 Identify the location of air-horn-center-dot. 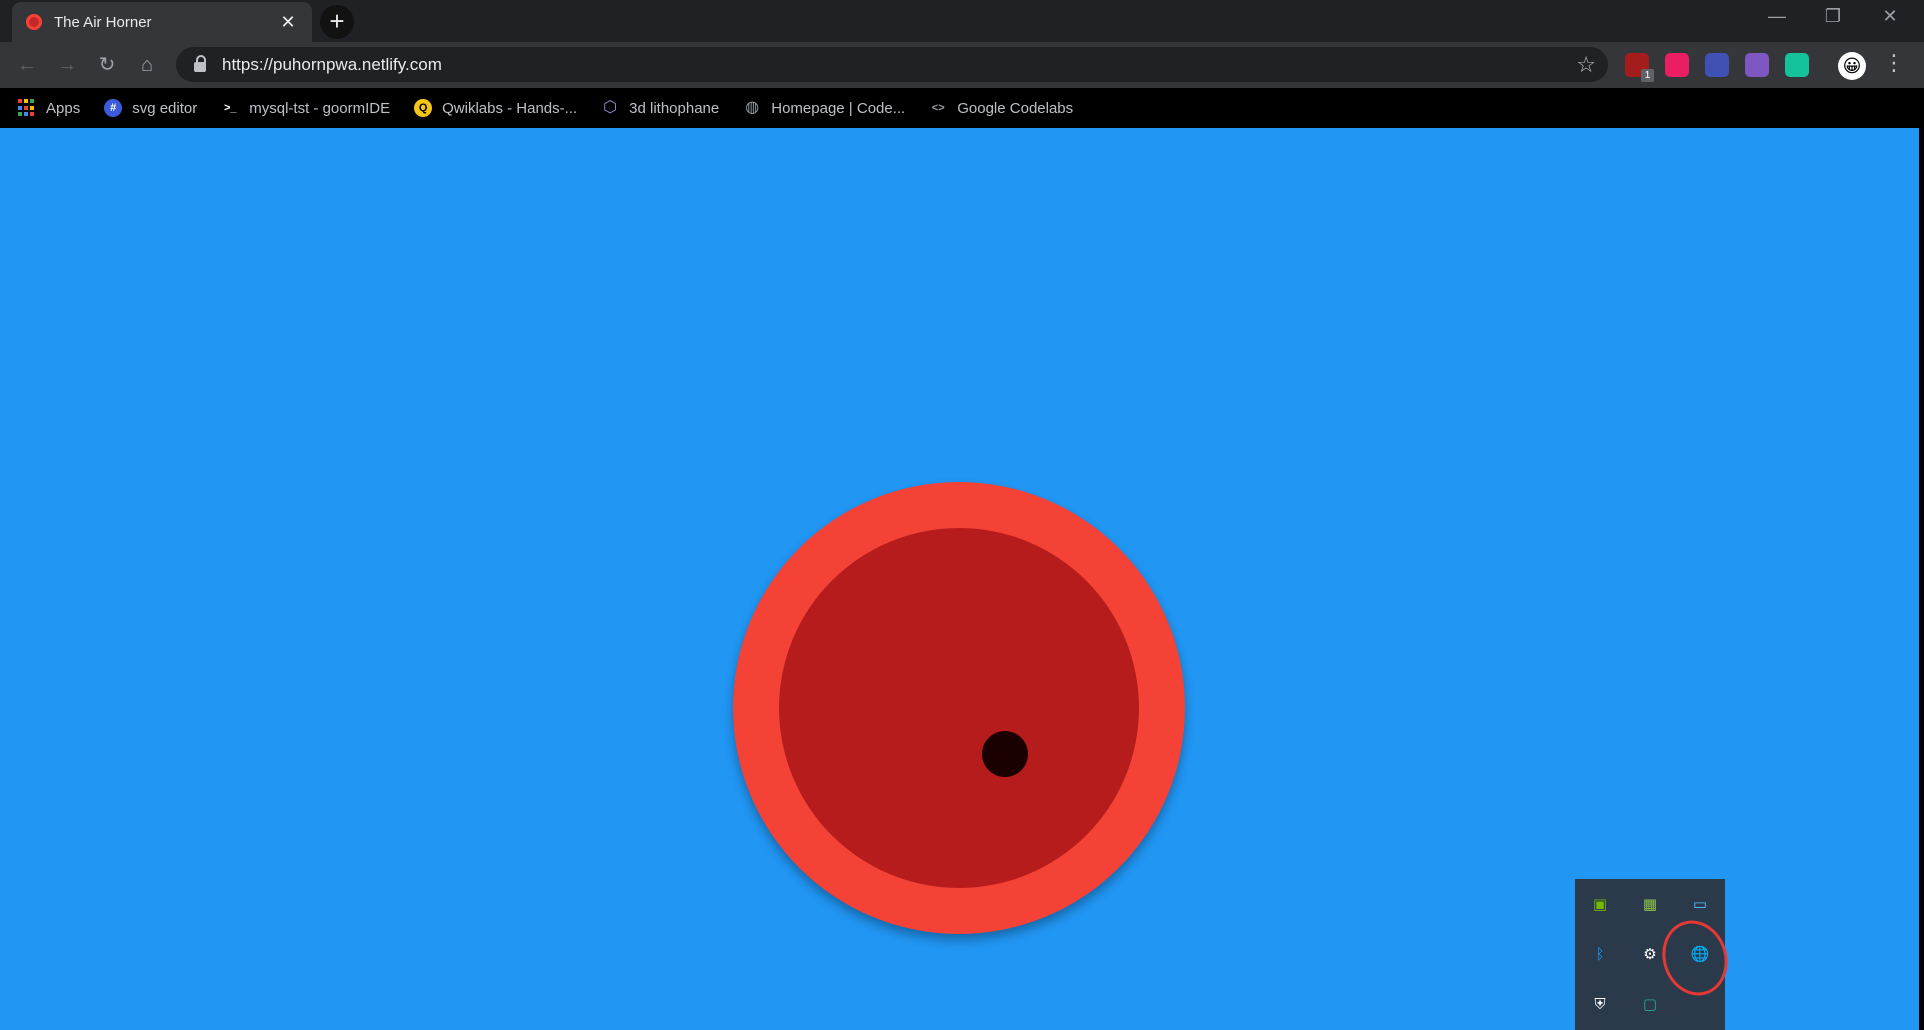
(1005, 754).